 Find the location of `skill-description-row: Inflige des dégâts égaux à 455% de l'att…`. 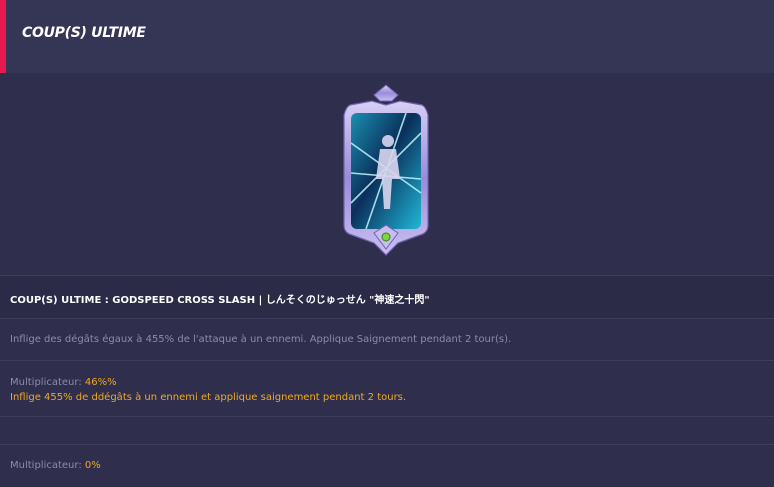

skill-description-row: Inflige des dégâts égaux à 455% de l'att… is located at coordinates (387, 339).